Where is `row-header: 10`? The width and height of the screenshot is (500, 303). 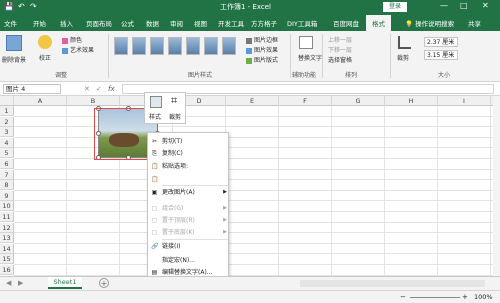 row-header: 10 is located at coordinates (7, 206).